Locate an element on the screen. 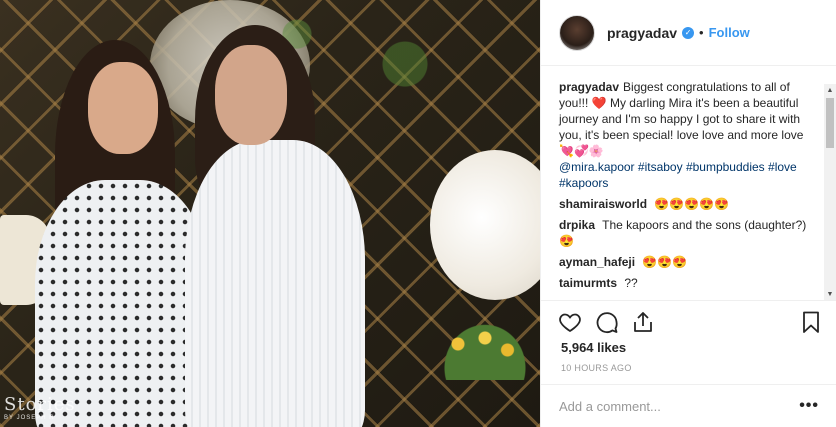  comment-author: drpika is located at coordinates (577, 225).